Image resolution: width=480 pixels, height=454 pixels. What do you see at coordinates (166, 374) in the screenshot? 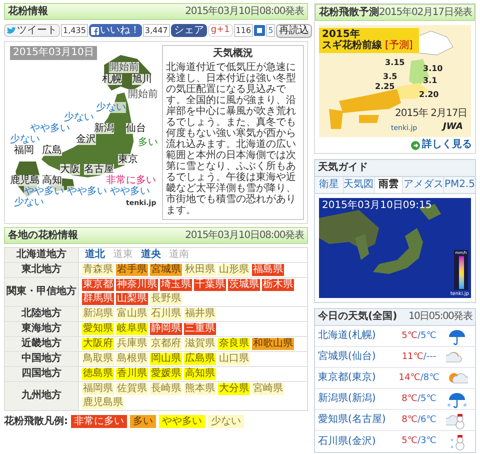
I see `prefecture-tag: 愛媛県` at bounding box center [166, 374].